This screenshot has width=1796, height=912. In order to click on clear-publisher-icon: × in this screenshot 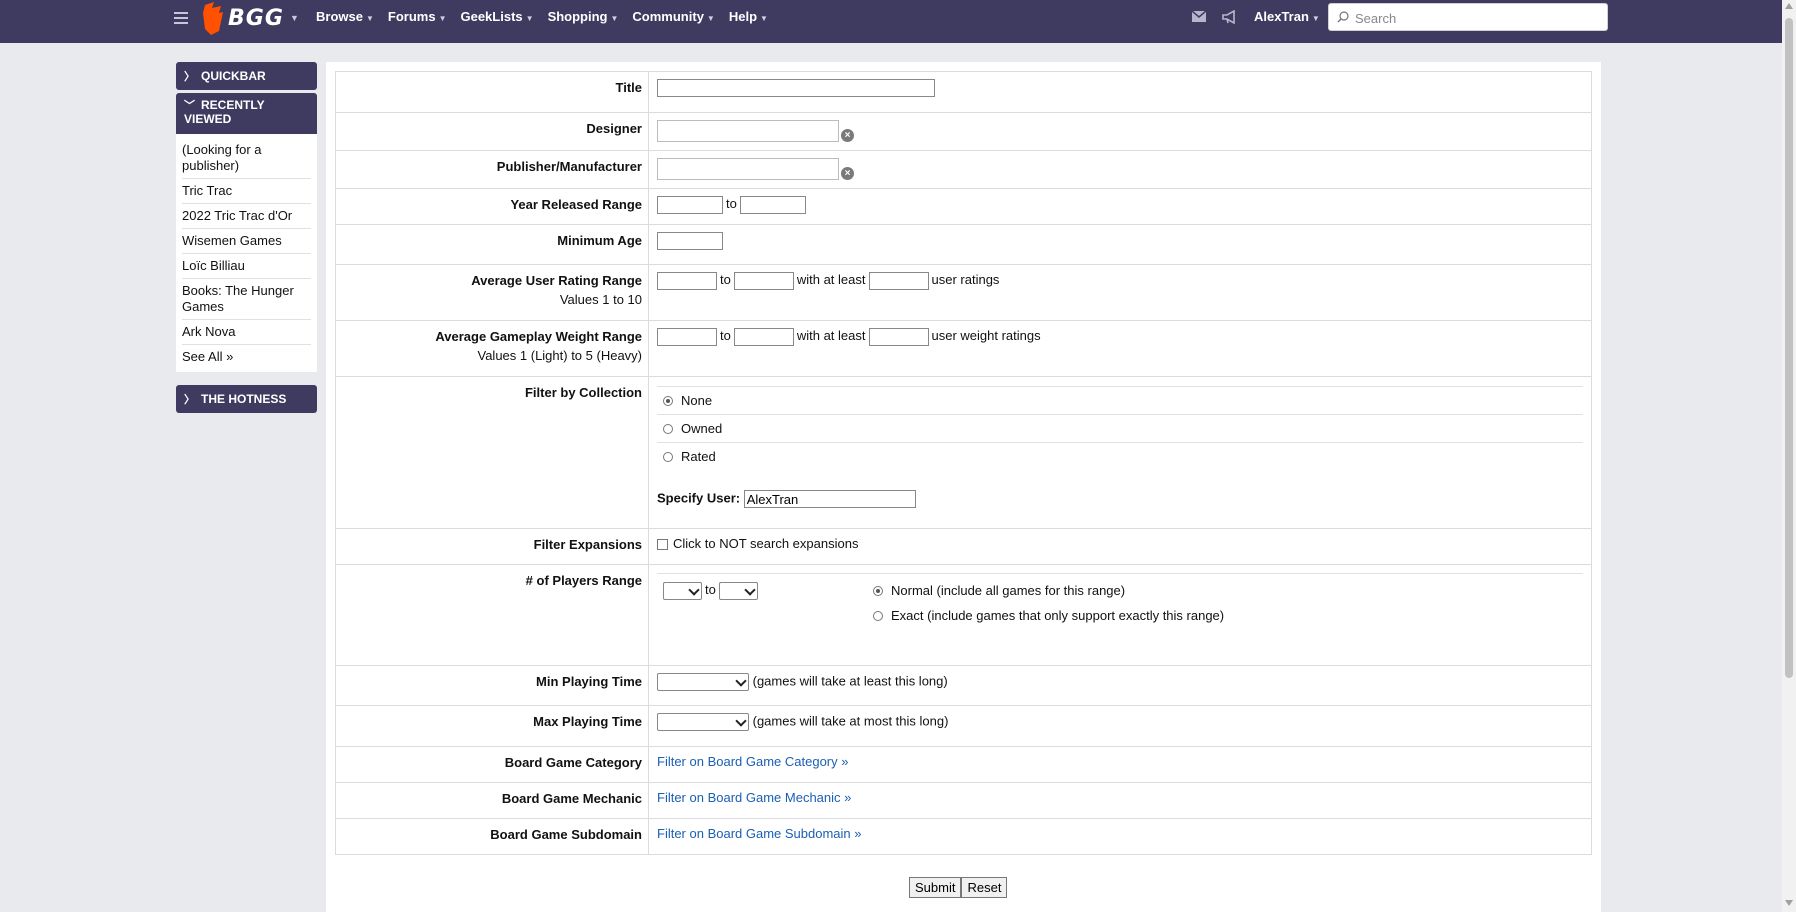, I will do `click(847, 173)`.